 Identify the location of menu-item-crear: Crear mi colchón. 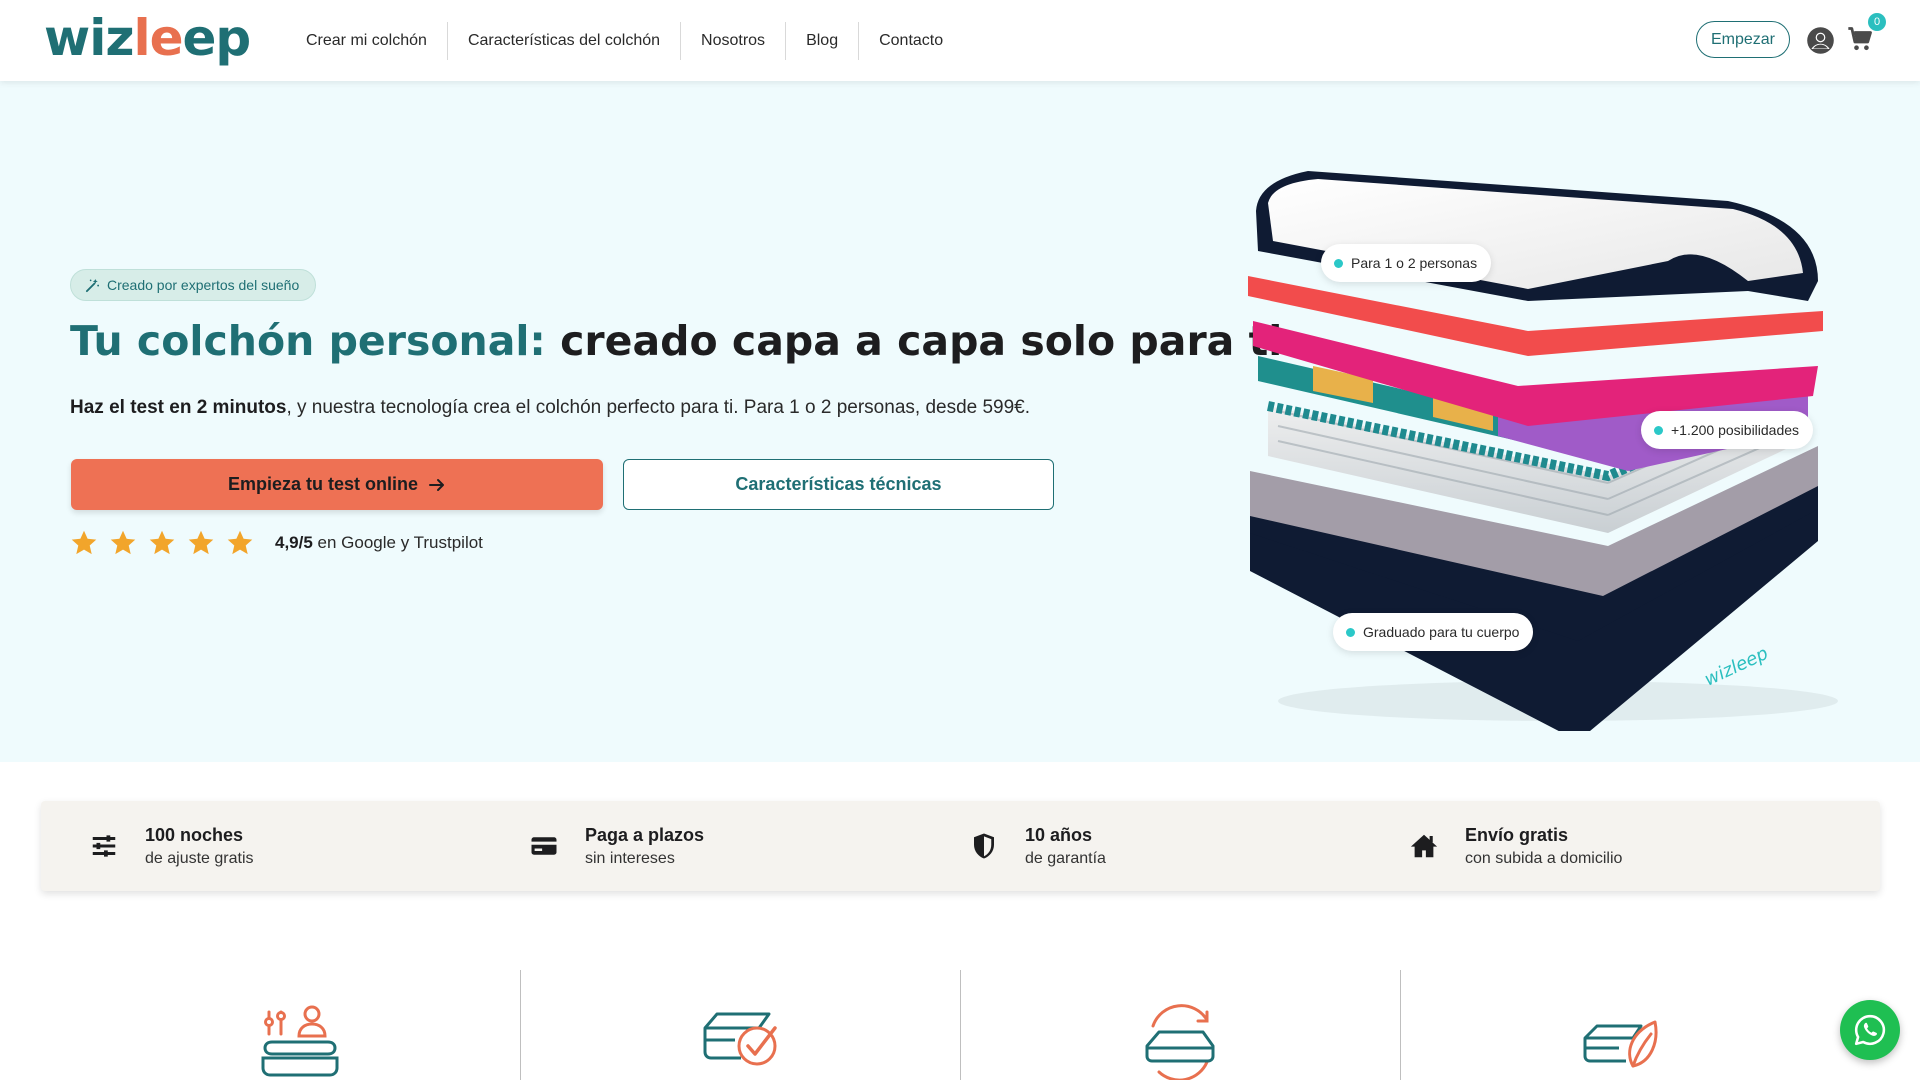
(366, 41).